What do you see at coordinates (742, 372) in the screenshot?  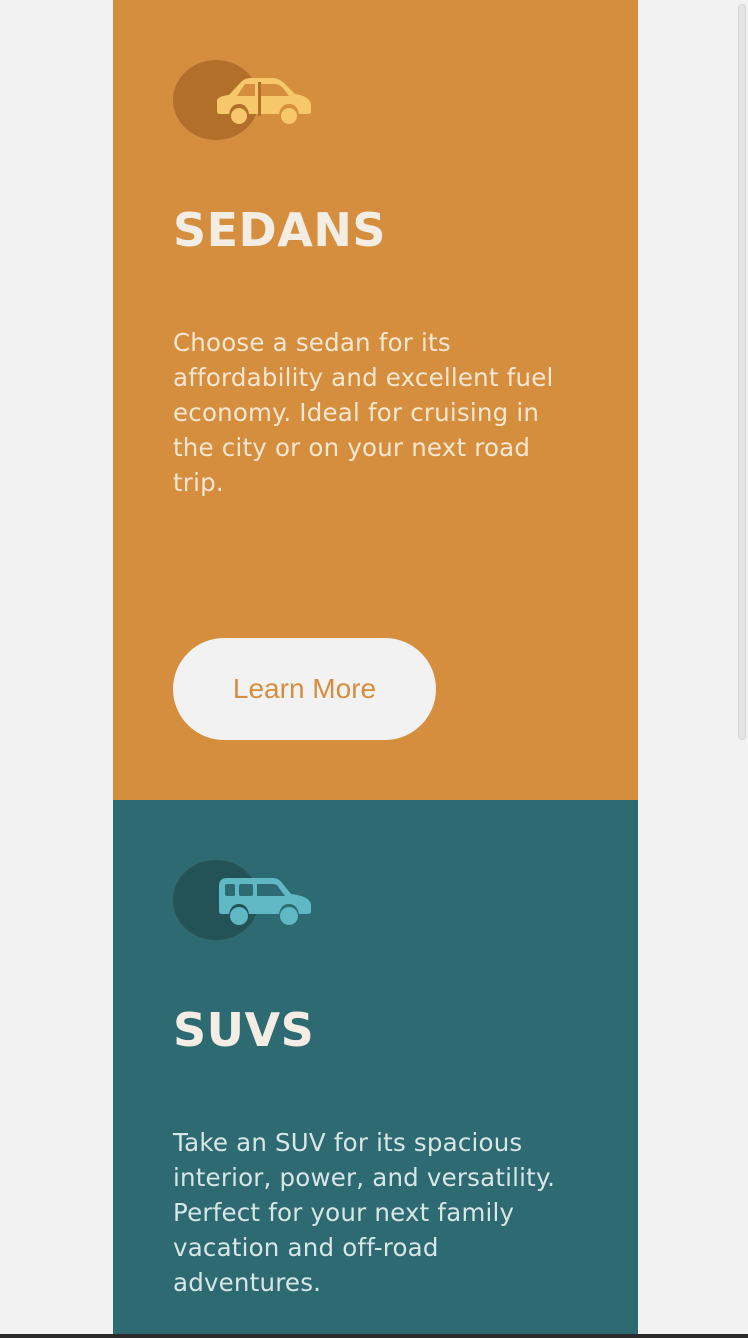 I see `vertical-scrollbar` at bounding box center [742, 372].